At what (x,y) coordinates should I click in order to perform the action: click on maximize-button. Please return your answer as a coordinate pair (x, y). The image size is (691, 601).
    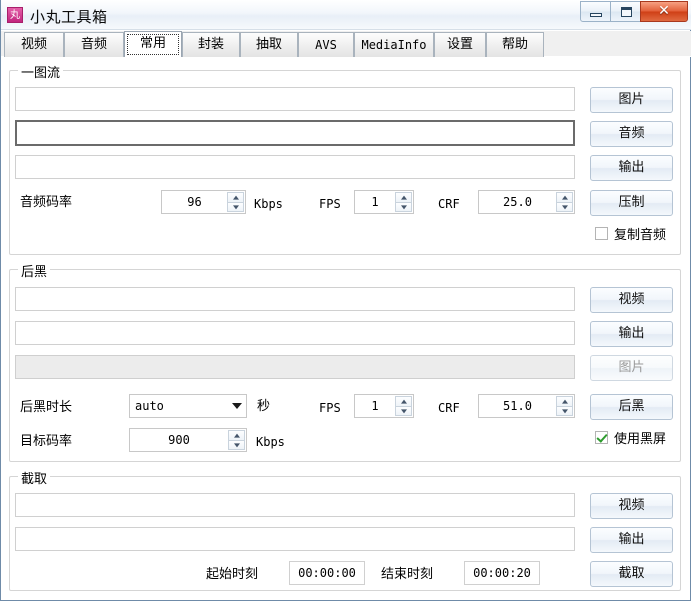
    Looking at the image, I should click on (625, 11).